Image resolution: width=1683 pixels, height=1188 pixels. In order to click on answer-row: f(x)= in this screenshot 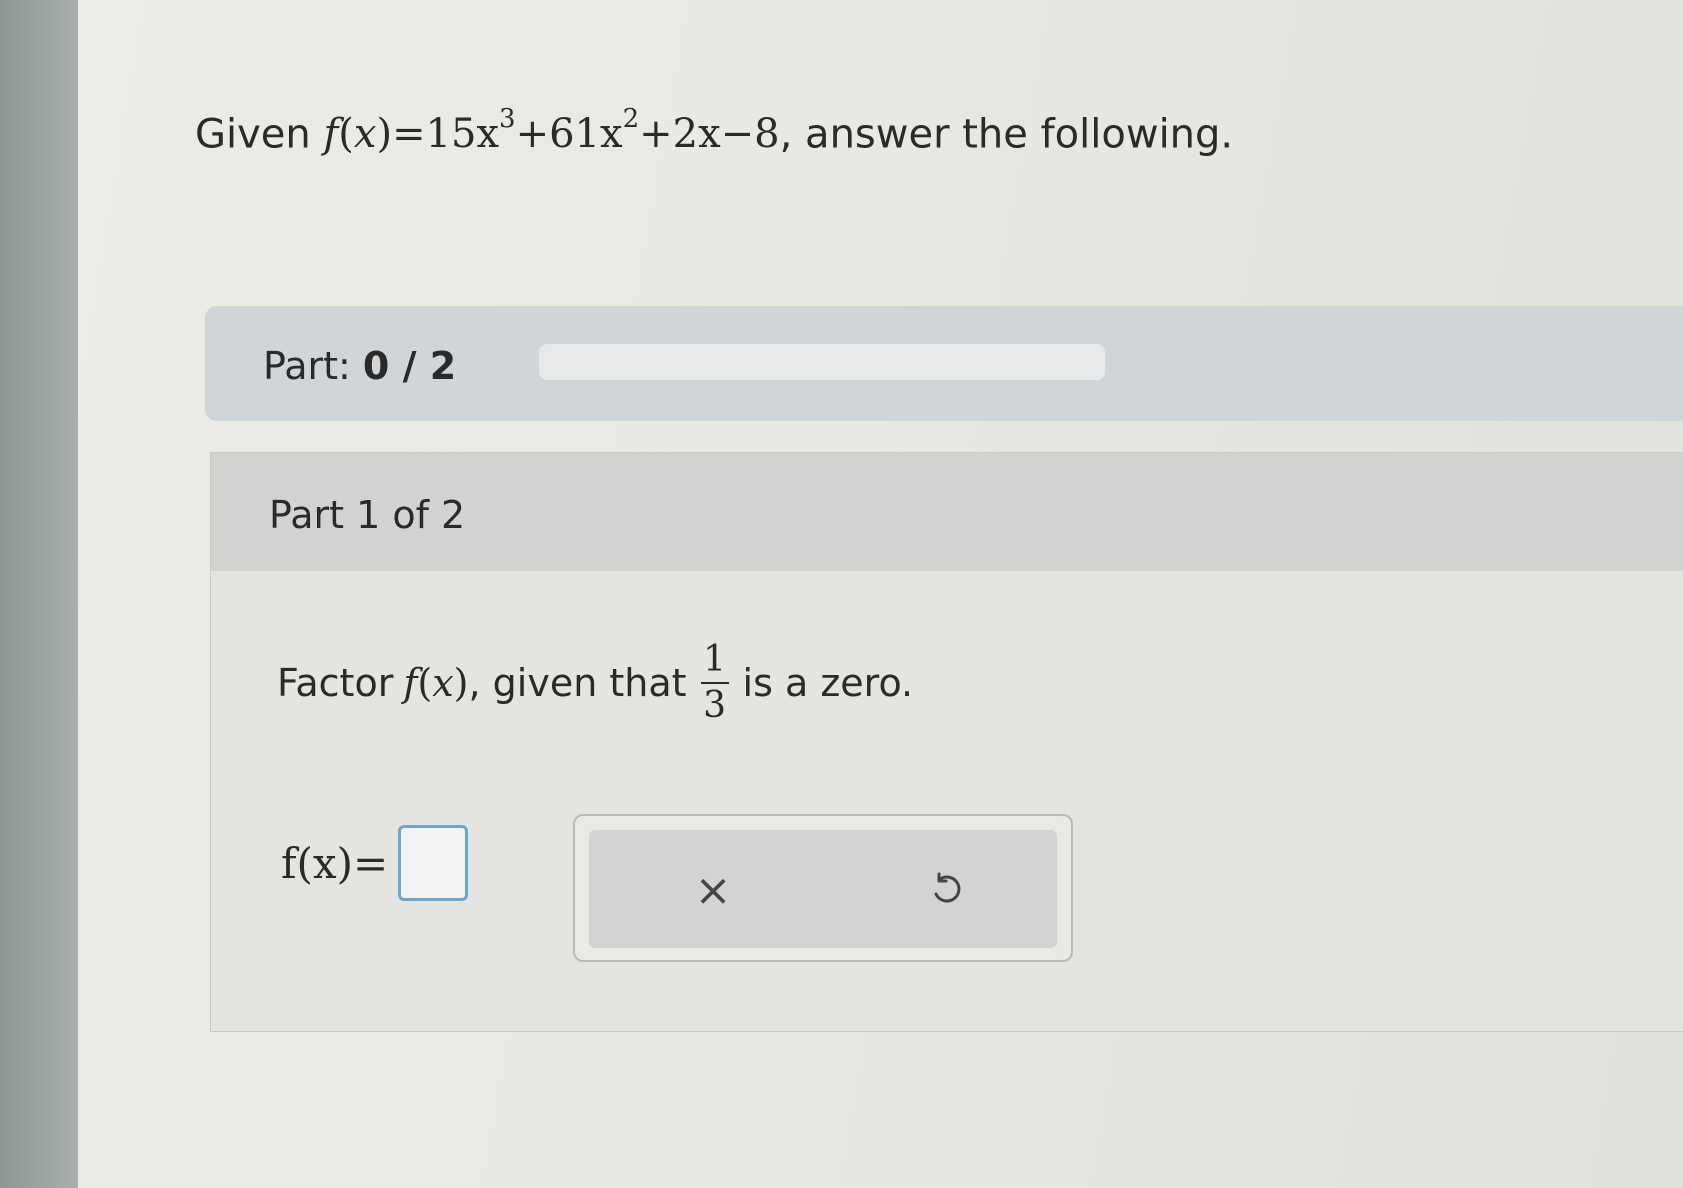, I will do `click(375, 863)`.